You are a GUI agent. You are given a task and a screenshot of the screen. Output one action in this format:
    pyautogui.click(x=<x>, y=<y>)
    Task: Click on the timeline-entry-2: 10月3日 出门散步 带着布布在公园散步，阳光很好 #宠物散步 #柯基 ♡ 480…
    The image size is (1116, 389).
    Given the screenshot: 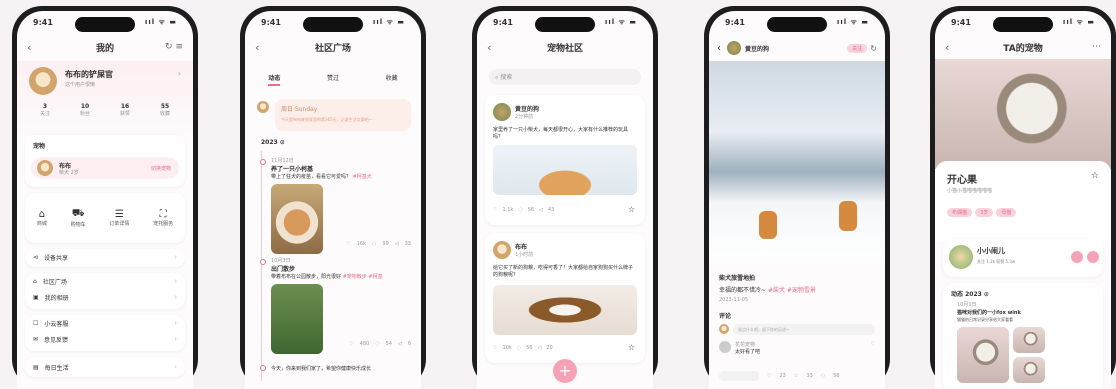 What is the action you would take?
    pyautogui.click(x=335, y=305)
    